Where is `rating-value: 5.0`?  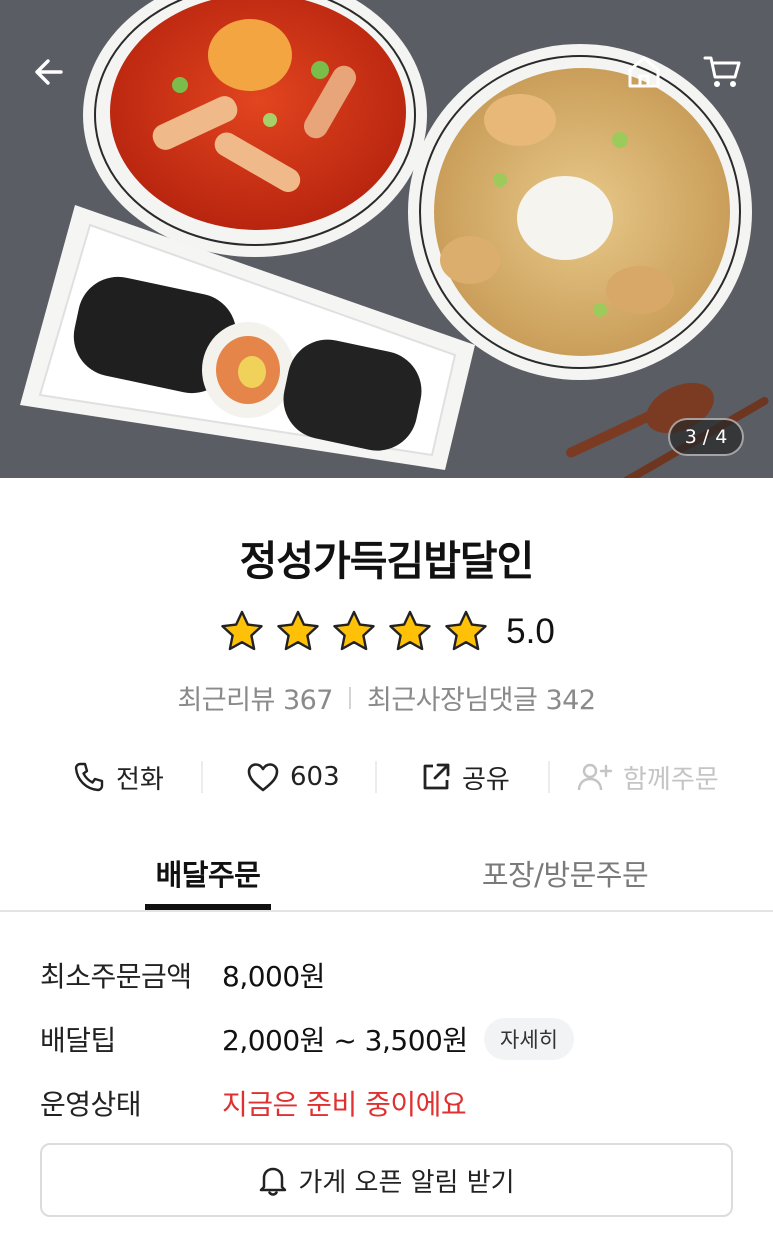 rating-value: 5.0 is located at coordinates (530, 631).